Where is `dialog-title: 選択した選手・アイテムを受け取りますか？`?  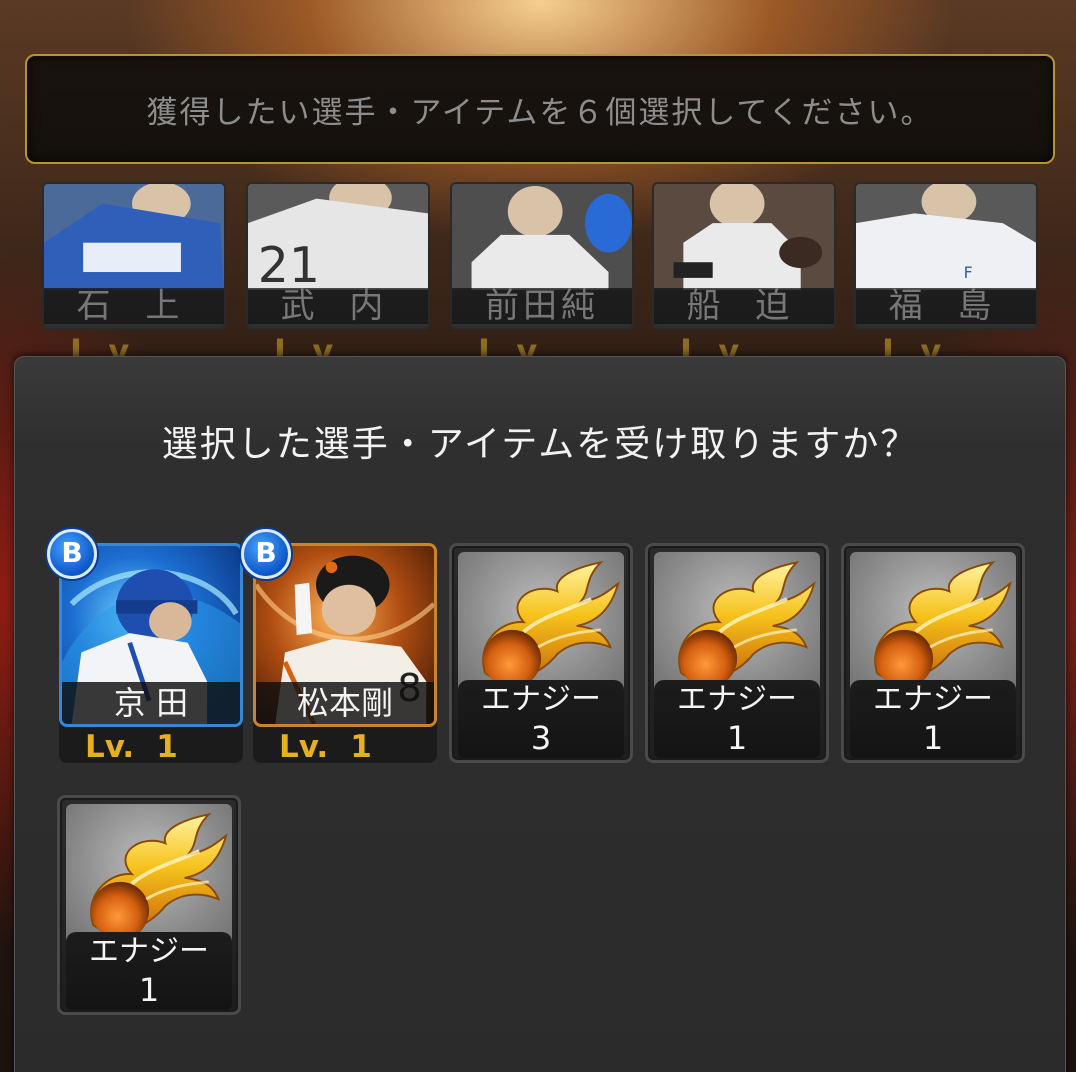
dialog-title: 選択した選手・アイテムを受け取りますか？ is located at coordinates (540, 444).